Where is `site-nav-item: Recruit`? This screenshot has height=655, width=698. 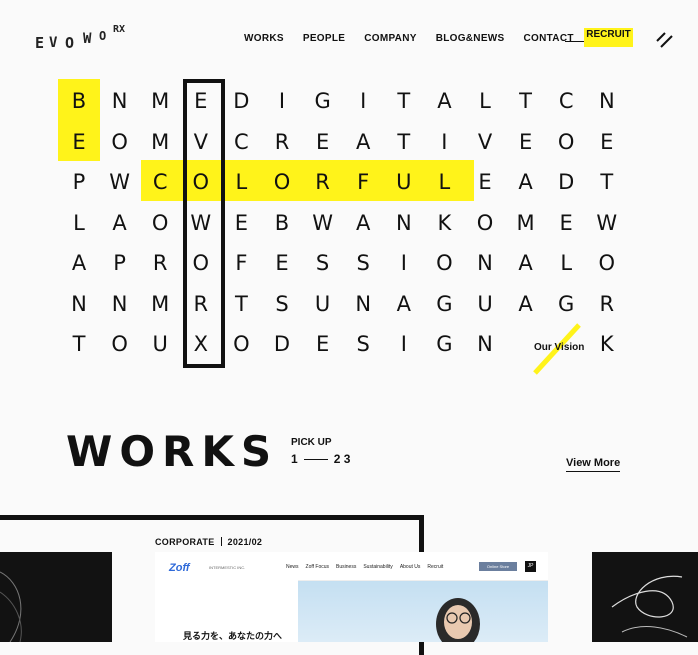
site-nav-item: Recruit is located at coordinates (435, 567).